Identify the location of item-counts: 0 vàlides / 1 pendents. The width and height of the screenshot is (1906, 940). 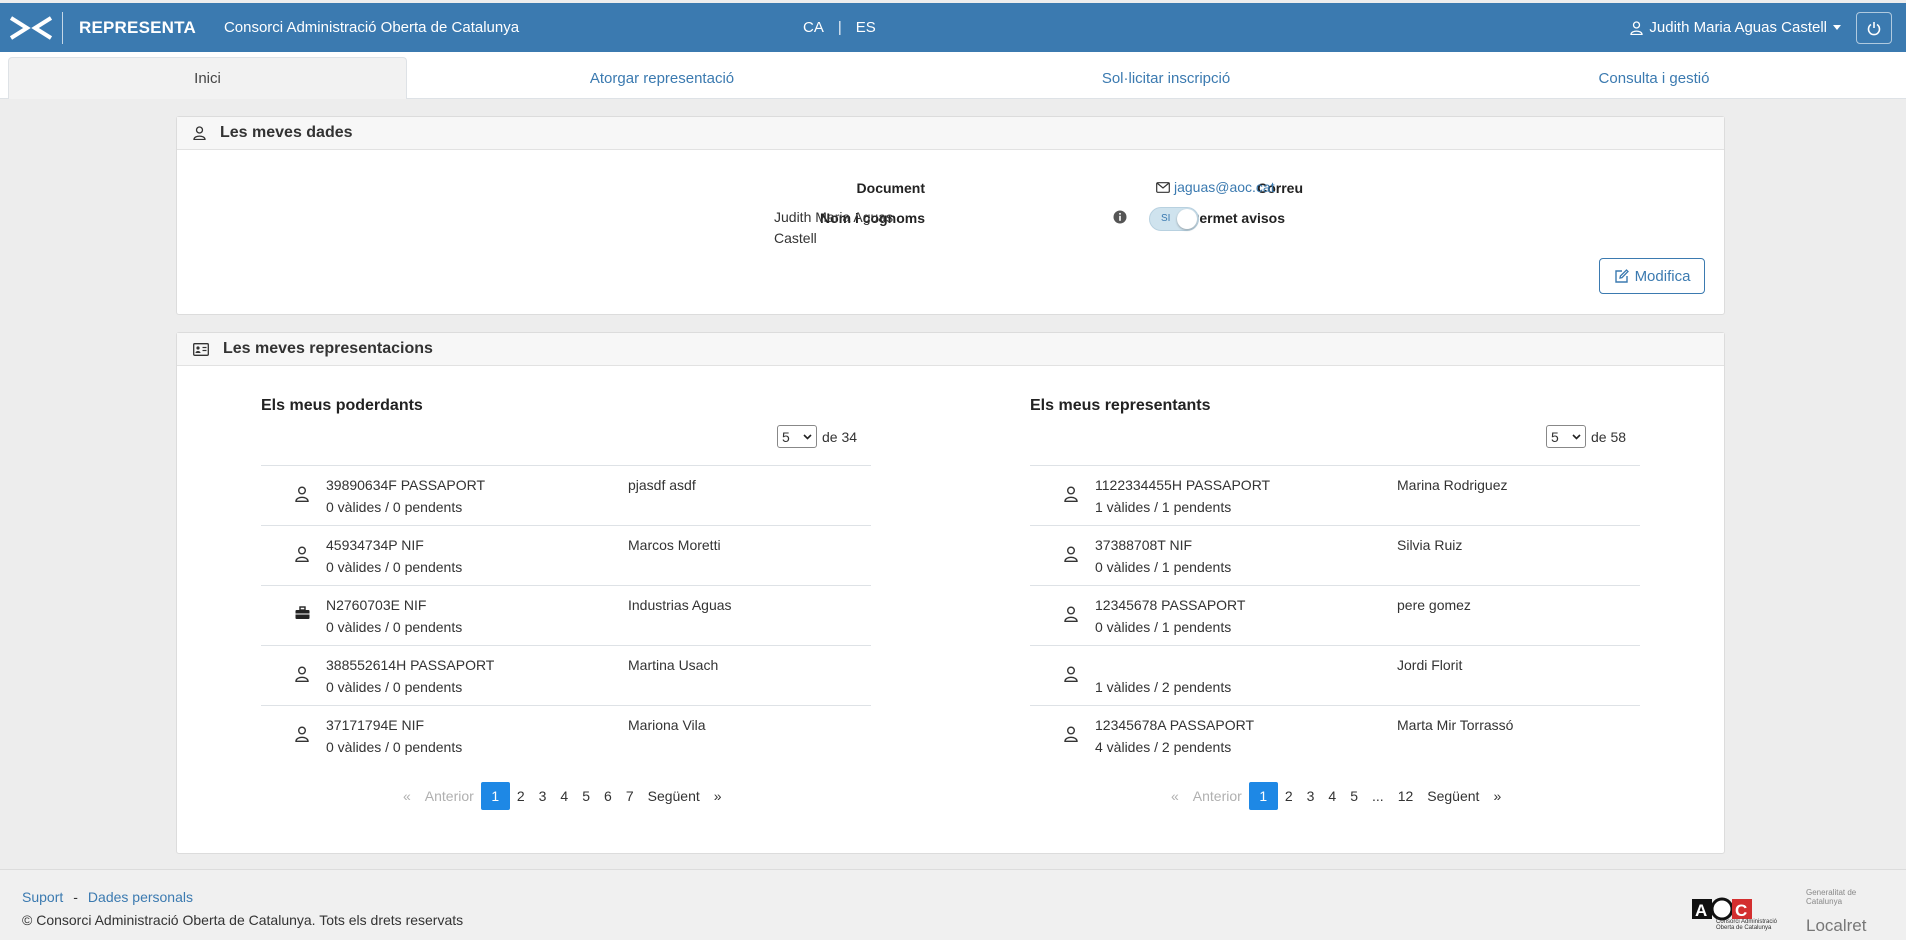
(1163, 567).